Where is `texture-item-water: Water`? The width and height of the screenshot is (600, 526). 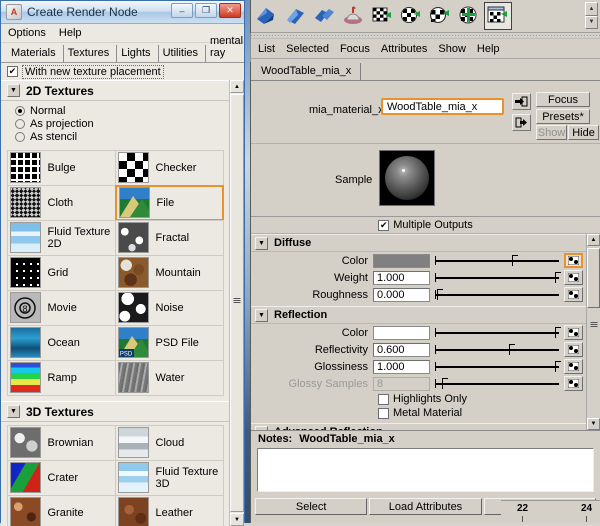 texture-item-water: Water is located at coordinates (169, 378).